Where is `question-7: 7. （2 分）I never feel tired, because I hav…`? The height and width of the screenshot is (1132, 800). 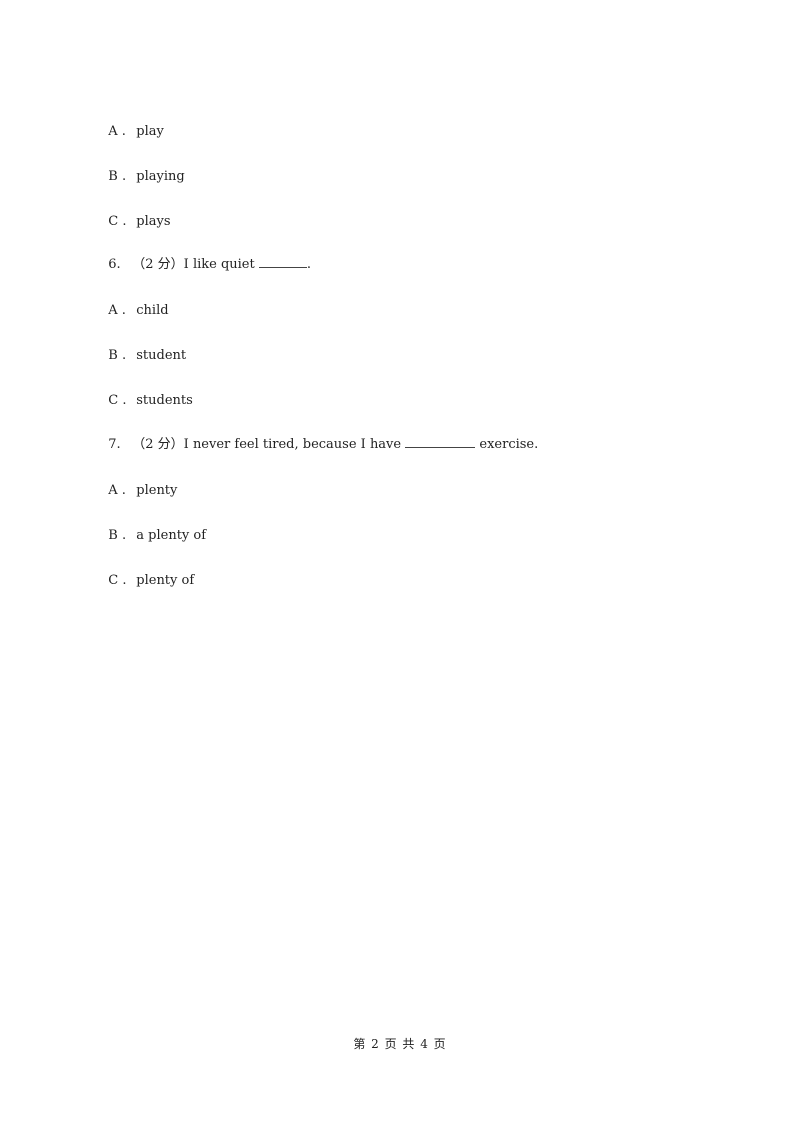 question-7: 7. （2 分）I never feel tired, because I hav… is located at coordinates (319, 436).